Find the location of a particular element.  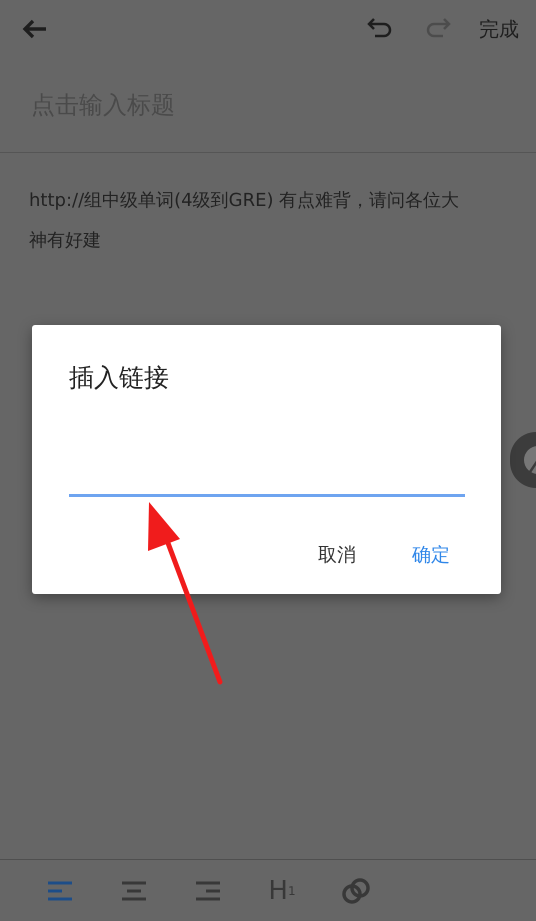

cancel-button: 取消 is located at coordinates (337, 555).